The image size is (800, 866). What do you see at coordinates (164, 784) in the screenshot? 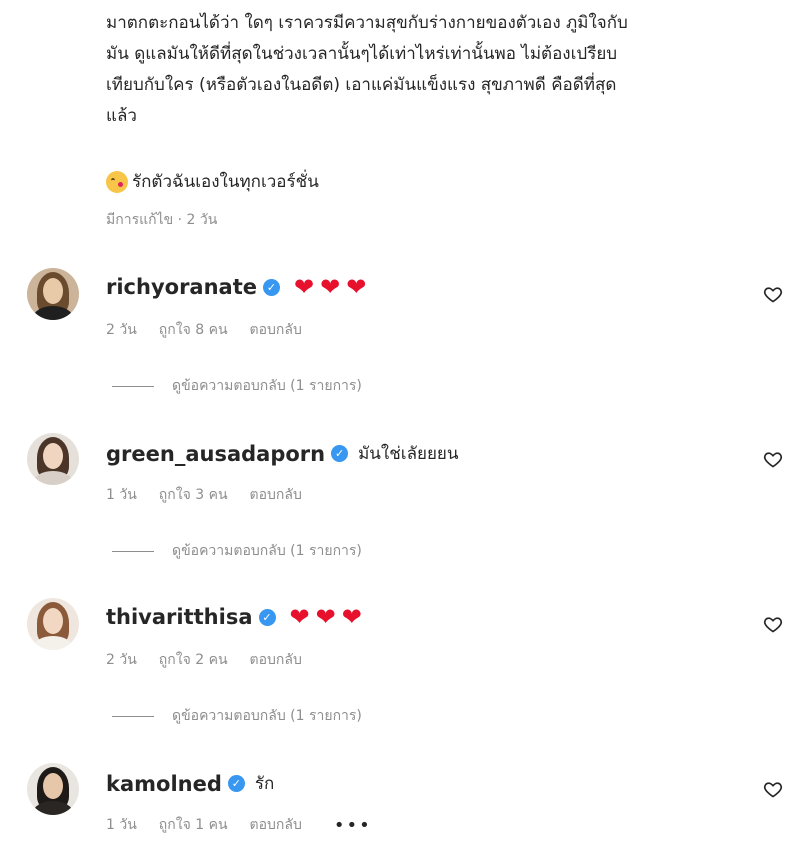
I see `comment-username: kamolned` at bounding box center [164, 784].